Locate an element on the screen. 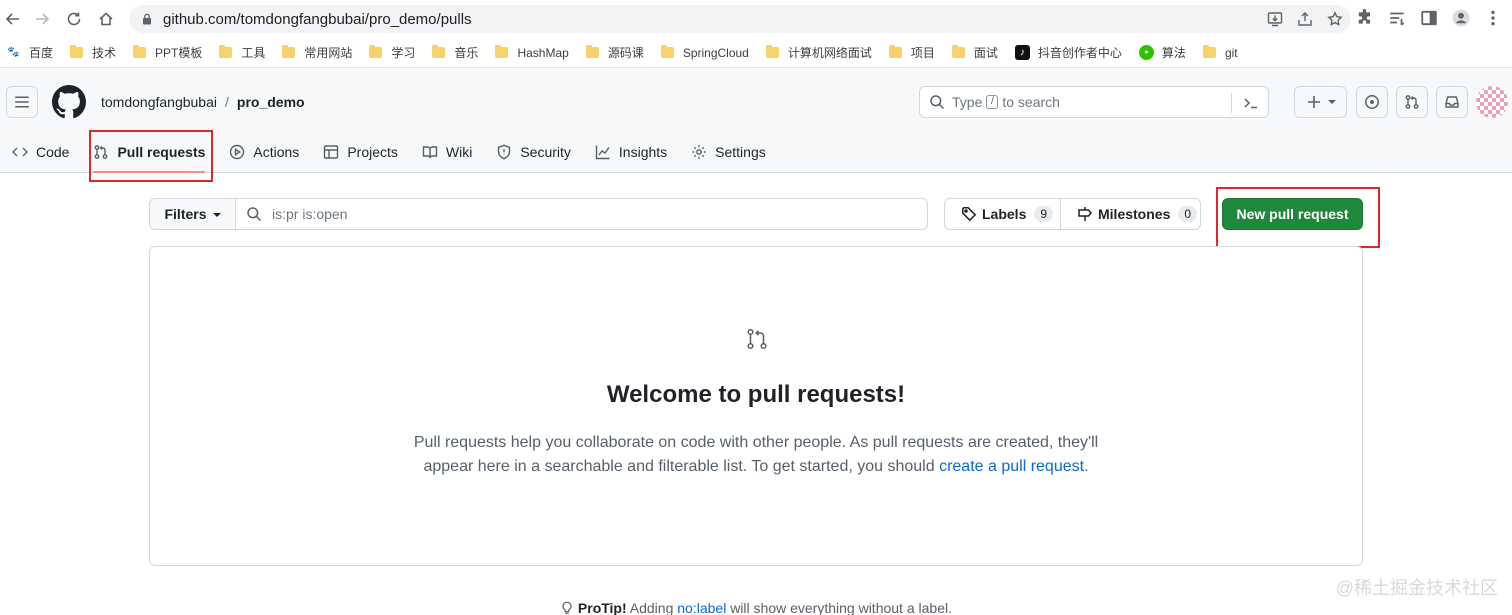 Image resolution: width=1512 pixels, height=615 pixels. chevron-down-icon is located at coordinates (1331, 102).